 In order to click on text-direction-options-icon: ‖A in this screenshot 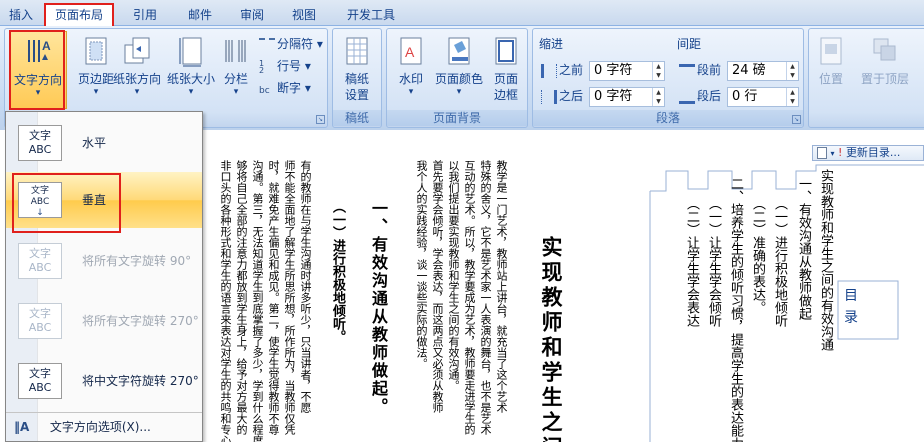, I will do `click(22, 427)`.